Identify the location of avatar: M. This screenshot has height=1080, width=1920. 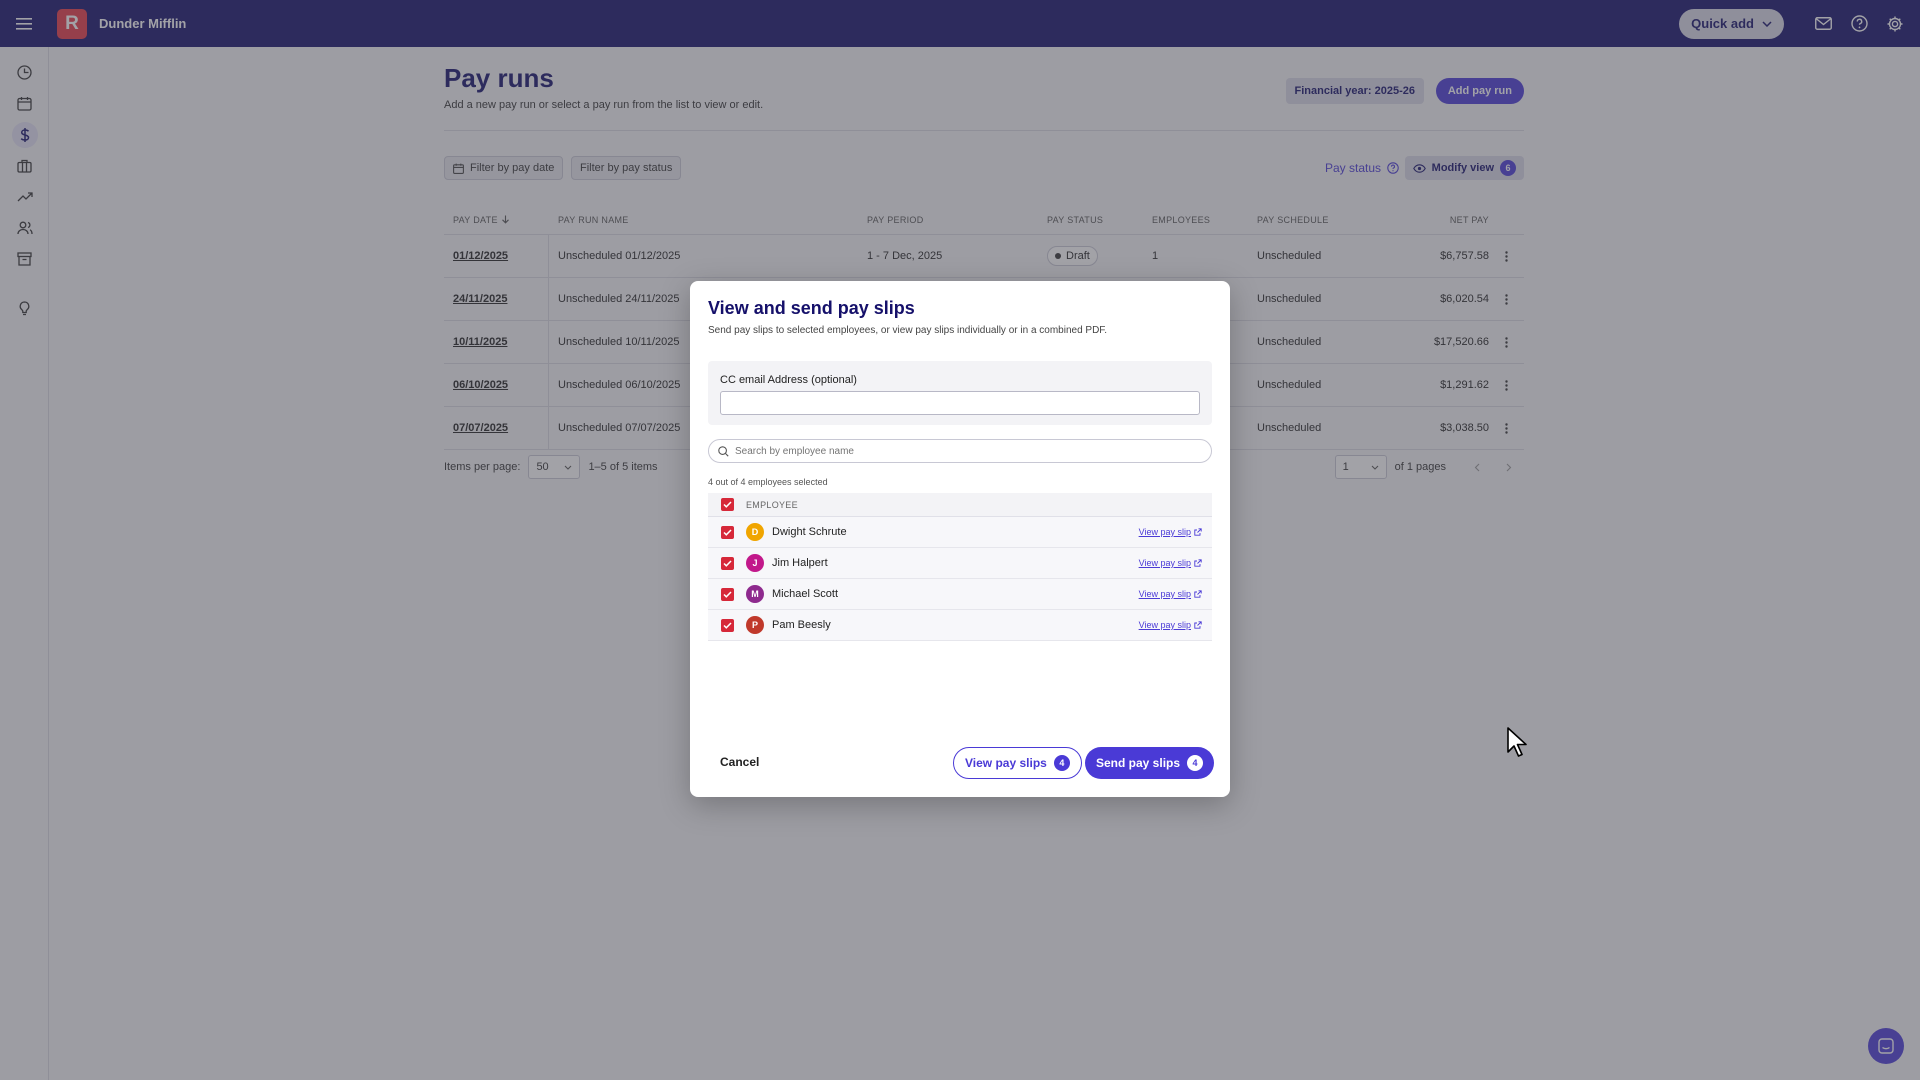
(755, 594).